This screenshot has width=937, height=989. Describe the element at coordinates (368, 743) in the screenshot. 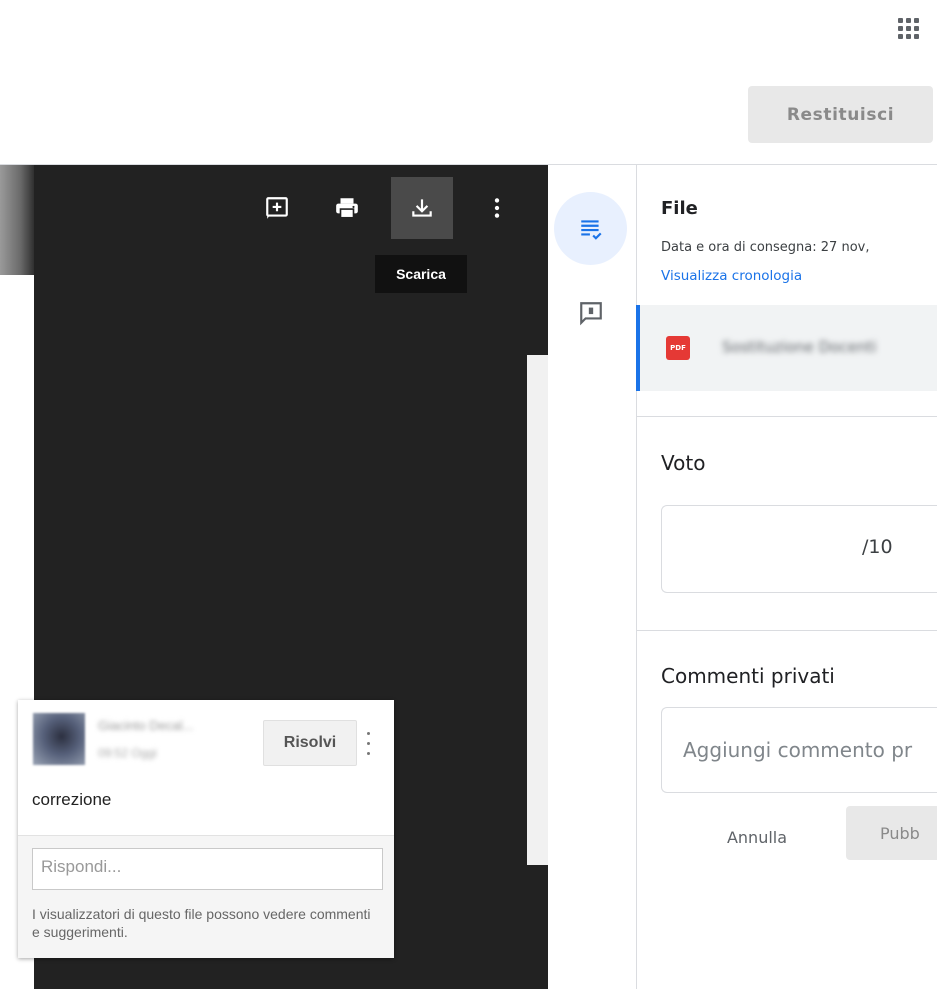

I see `comment-more-icon` at that location.